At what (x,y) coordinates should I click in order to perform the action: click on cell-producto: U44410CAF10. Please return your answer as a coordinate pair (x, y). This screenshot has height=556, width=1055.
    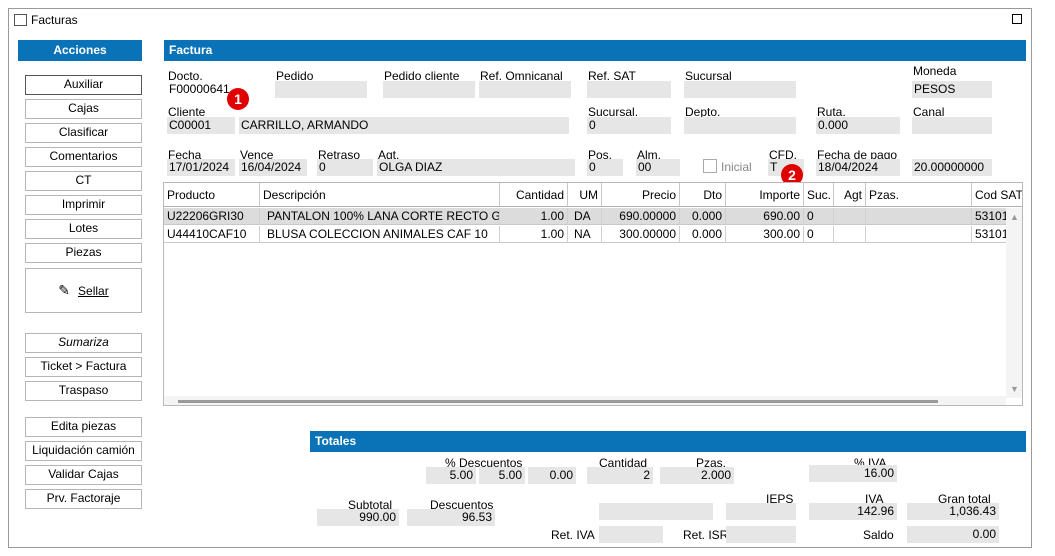
    Looking at the image, I should click on (212, 234).